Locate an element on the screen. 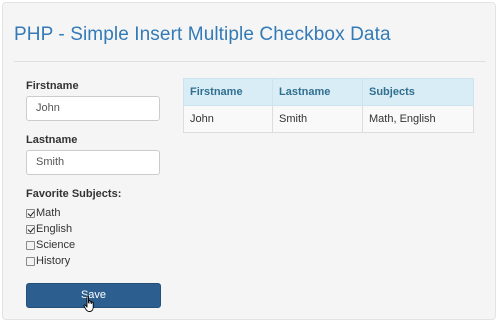 This screenshot has height=328, width=500. english-label: English is located at coordinates (54, 229).